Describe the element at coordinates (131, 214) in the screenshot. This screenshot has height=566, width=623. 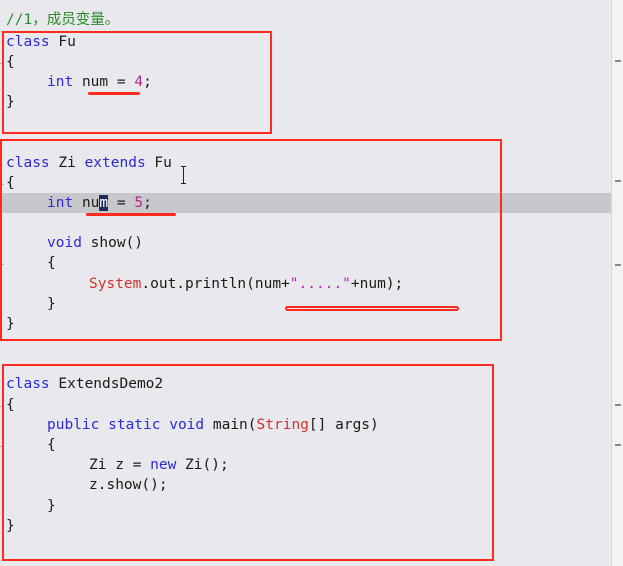
I see `underline-num-zi` at that location.